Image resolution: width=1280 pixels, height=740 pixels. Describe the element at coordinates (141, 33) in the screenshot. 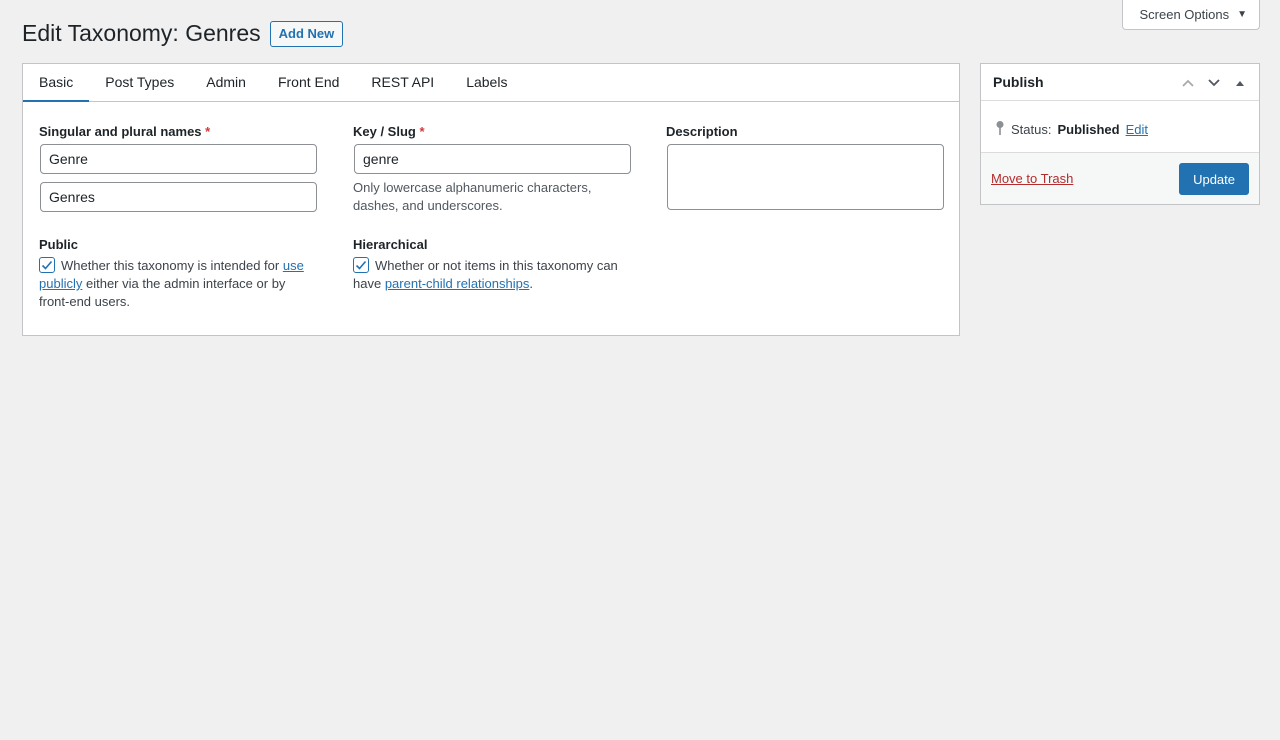

I see `page-title: Edit Taxonomy: Genres` at that location.